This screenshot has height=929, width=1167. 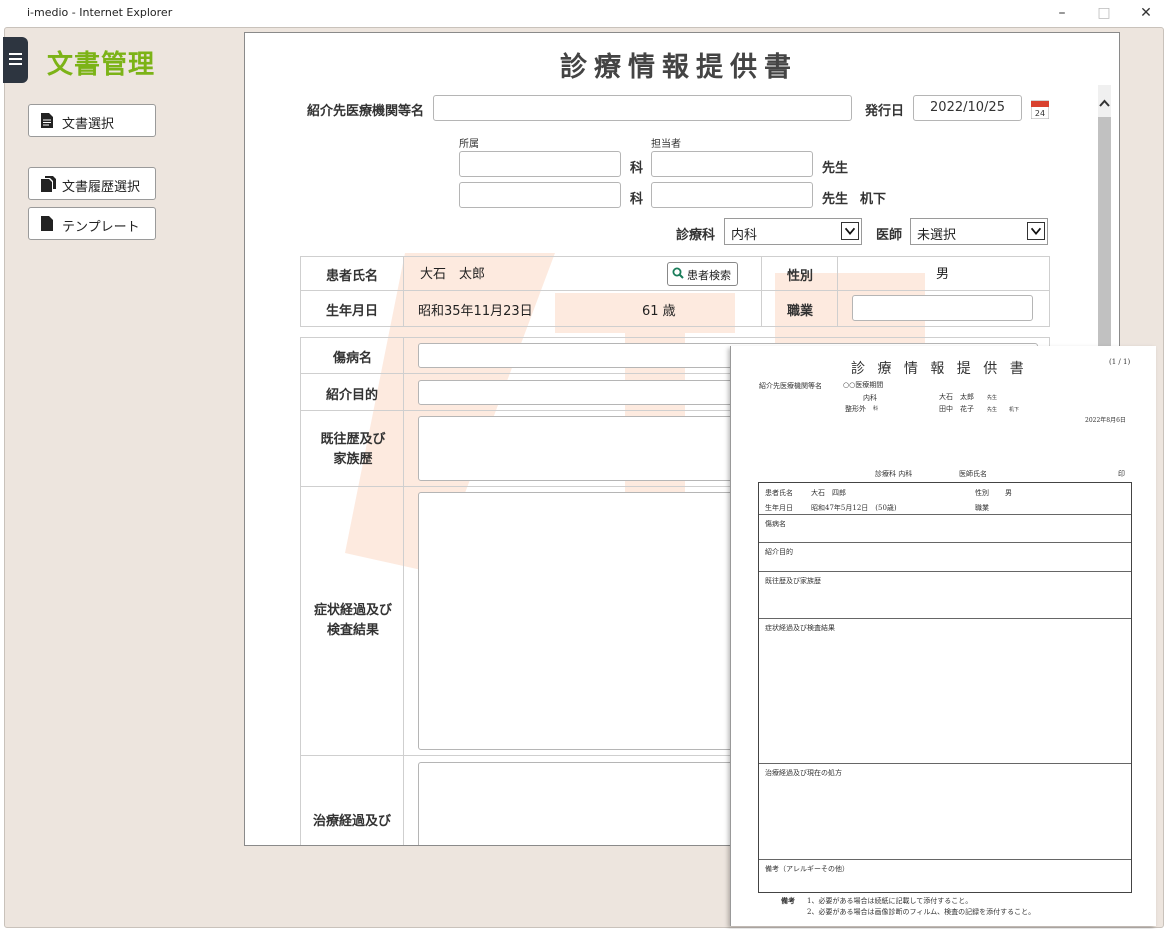 What do you see at coordinates (885, 111) in the screenshot?
I see `issue-date-label: 発行日` at bounding box center [885, 111].